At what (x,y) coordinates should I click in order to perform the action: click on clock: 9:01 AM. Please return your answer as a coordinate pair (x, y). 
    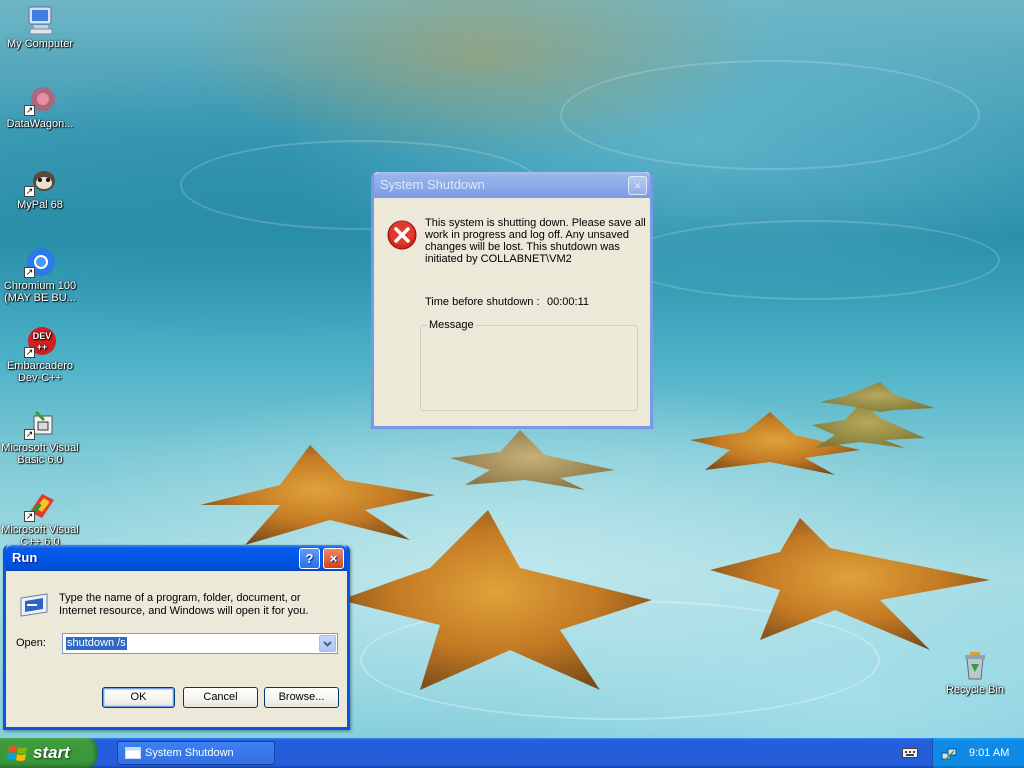
    Looking at the image, I should click on (989, 753).